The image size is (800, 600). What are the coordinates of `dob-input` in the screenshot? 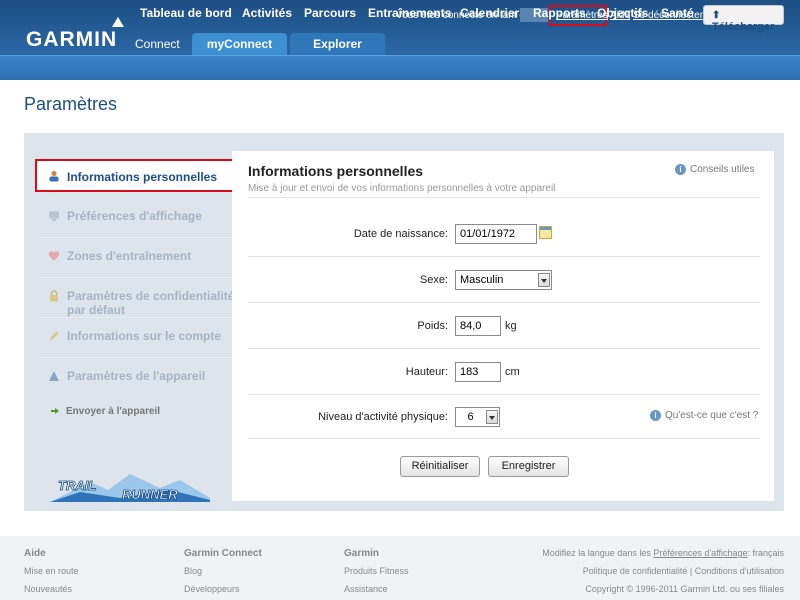 It's located at (496, 234).